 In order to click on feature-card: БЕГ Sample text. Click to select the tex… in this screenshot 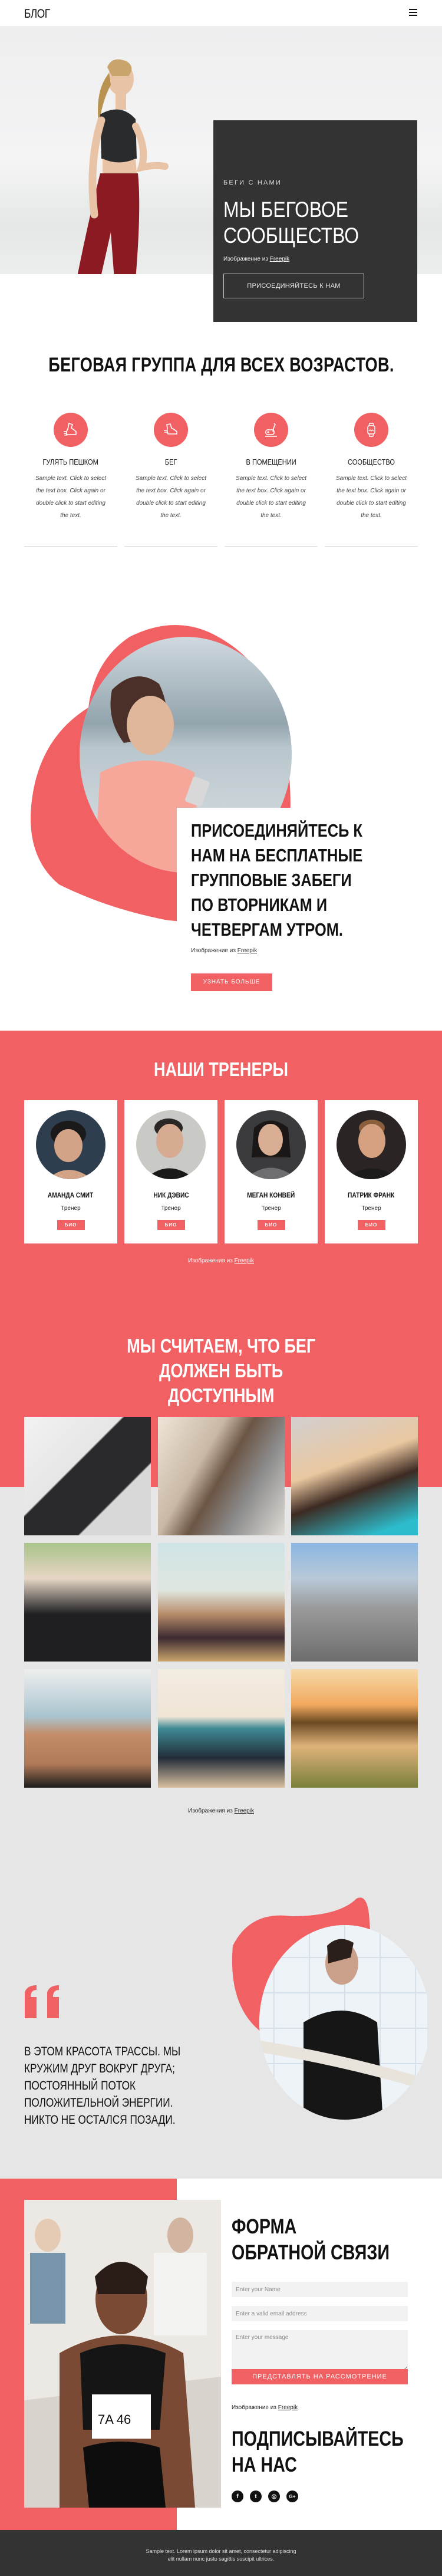, I will do `click(170, 480)`.